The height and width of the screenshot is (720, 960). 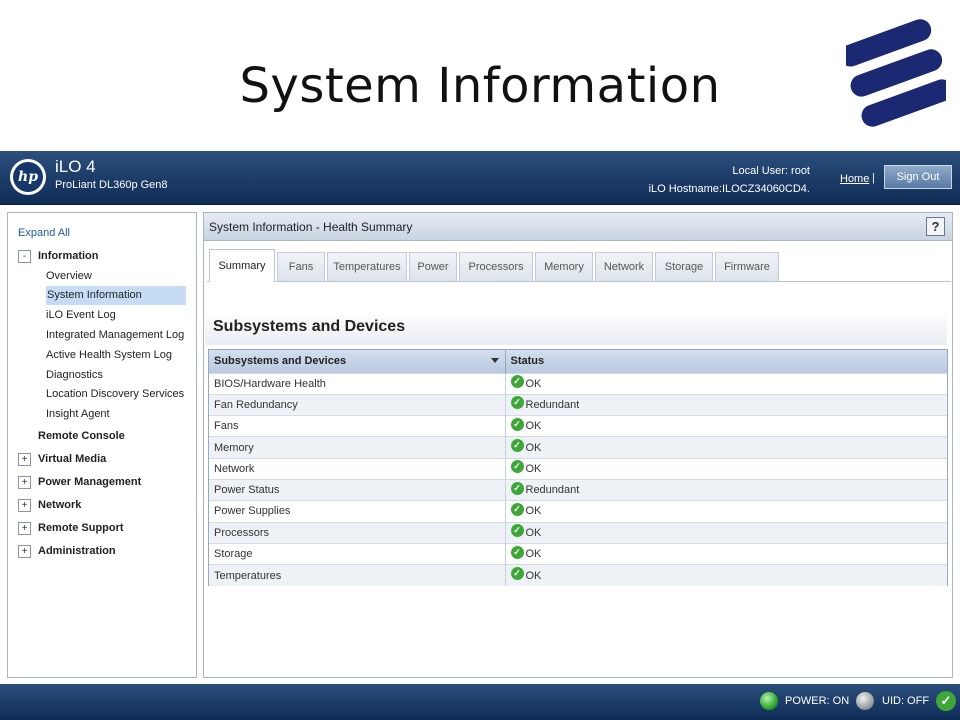 What do you see at coordinates (115, 394) in the screenshot?
I see `sidebar-item-location-discovery-services: Location Discovery Services` at bounding box center [115, 394].